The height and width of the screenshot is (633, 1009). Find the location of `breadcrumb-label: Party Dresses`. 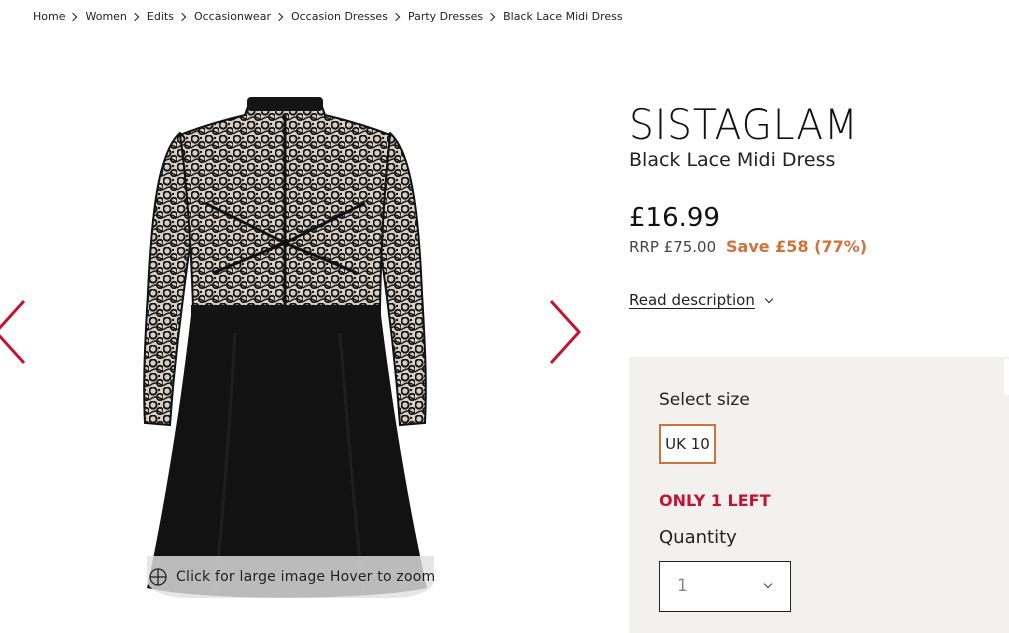

breadcrumb-label: Party Dresses is located at coordinates (445, 16).